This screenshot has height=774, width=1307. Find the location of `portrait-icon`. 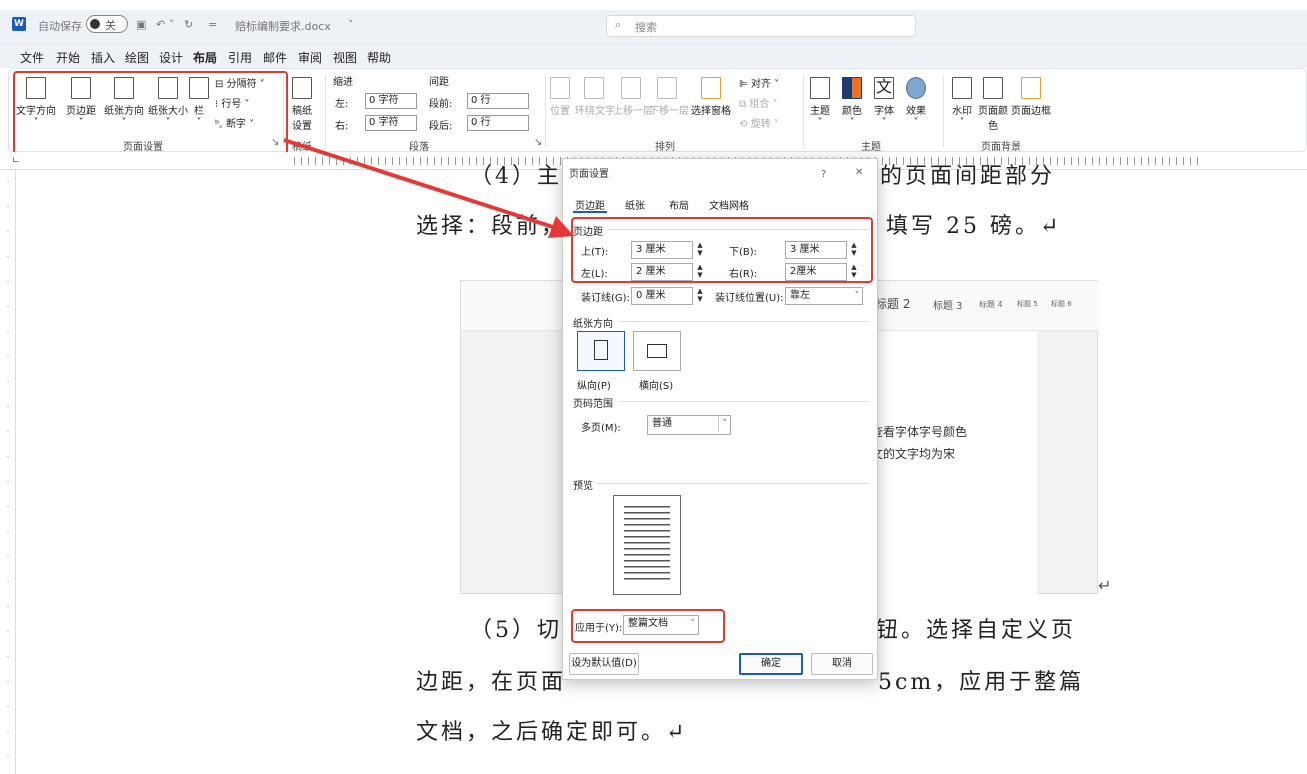

portrait-icon is located at coordinates (601, 350).